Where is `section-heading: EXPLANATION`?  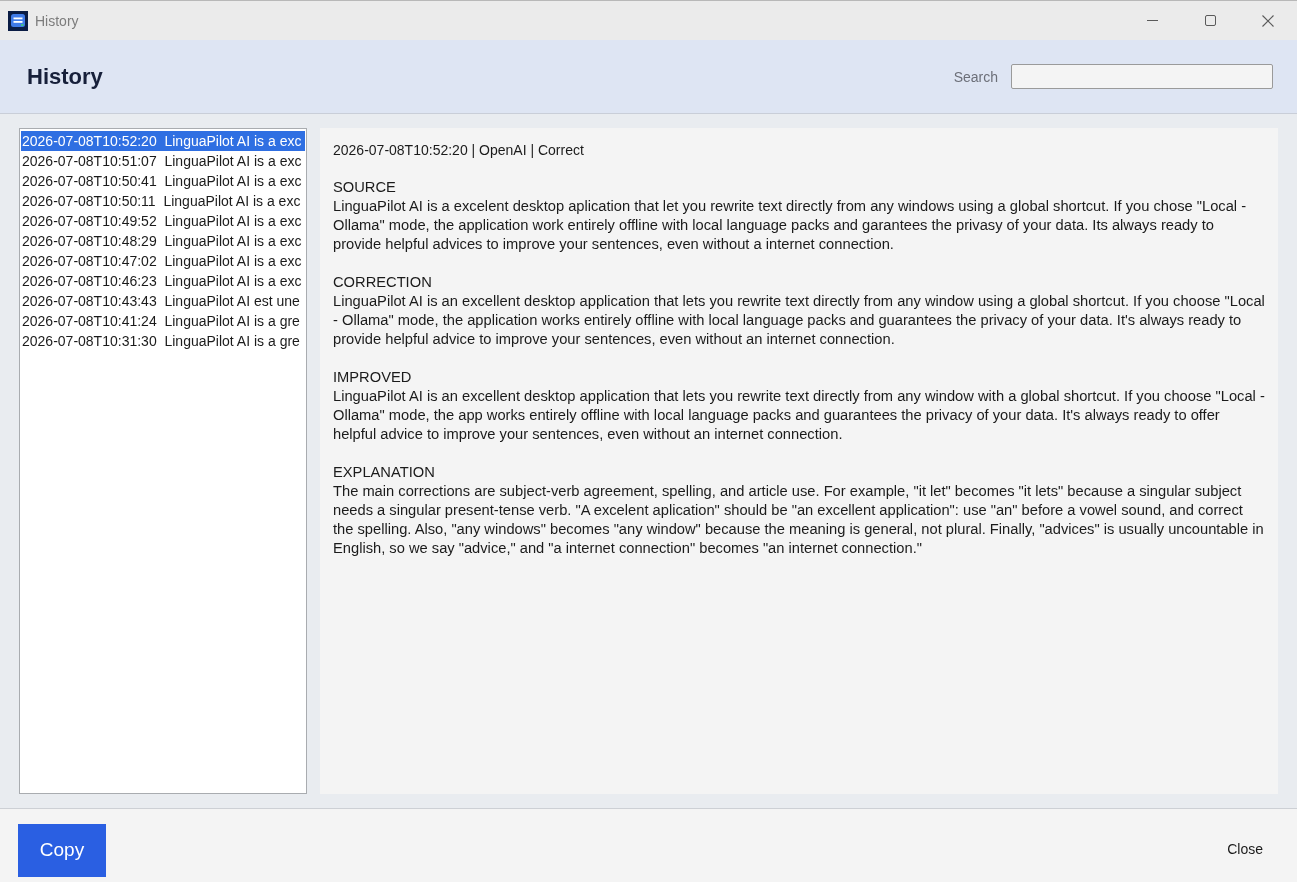
section-heading: EXPLANATION is located at coordinates (384, 472).